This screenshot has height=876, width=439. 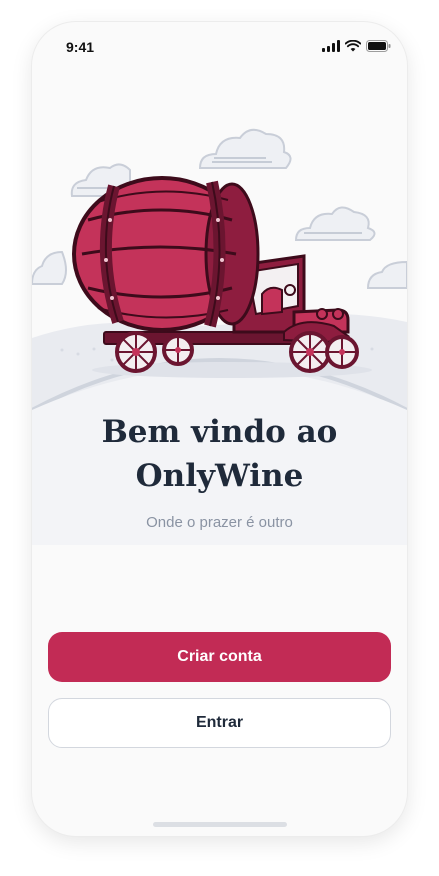 What do you see at coordinates (219, 723) in the screenshot?
I see `login-button: Entrar` at bounding box center [219, 723].